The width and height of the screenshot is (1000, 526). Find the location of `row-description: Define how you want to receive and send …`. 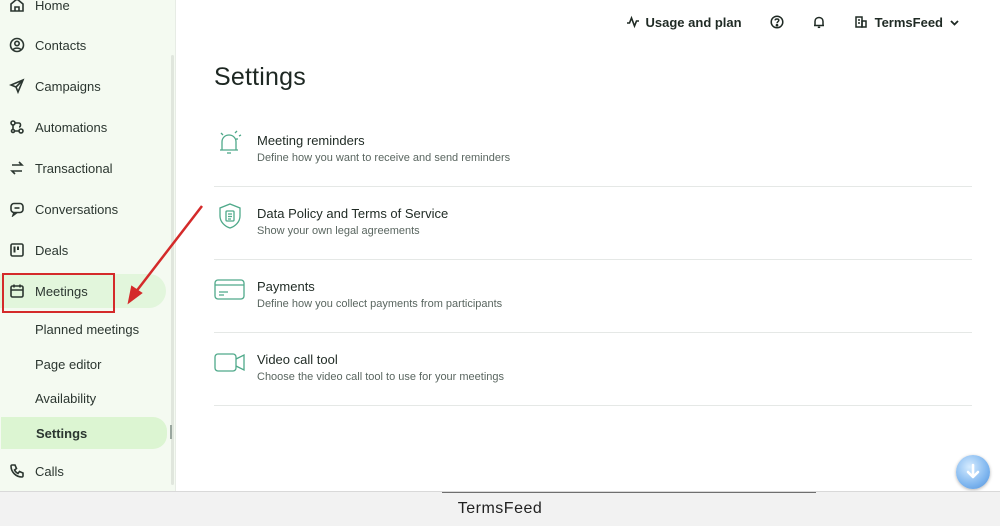

row-description: Define how you want to receive and send … is located at coordinates (384, 158).